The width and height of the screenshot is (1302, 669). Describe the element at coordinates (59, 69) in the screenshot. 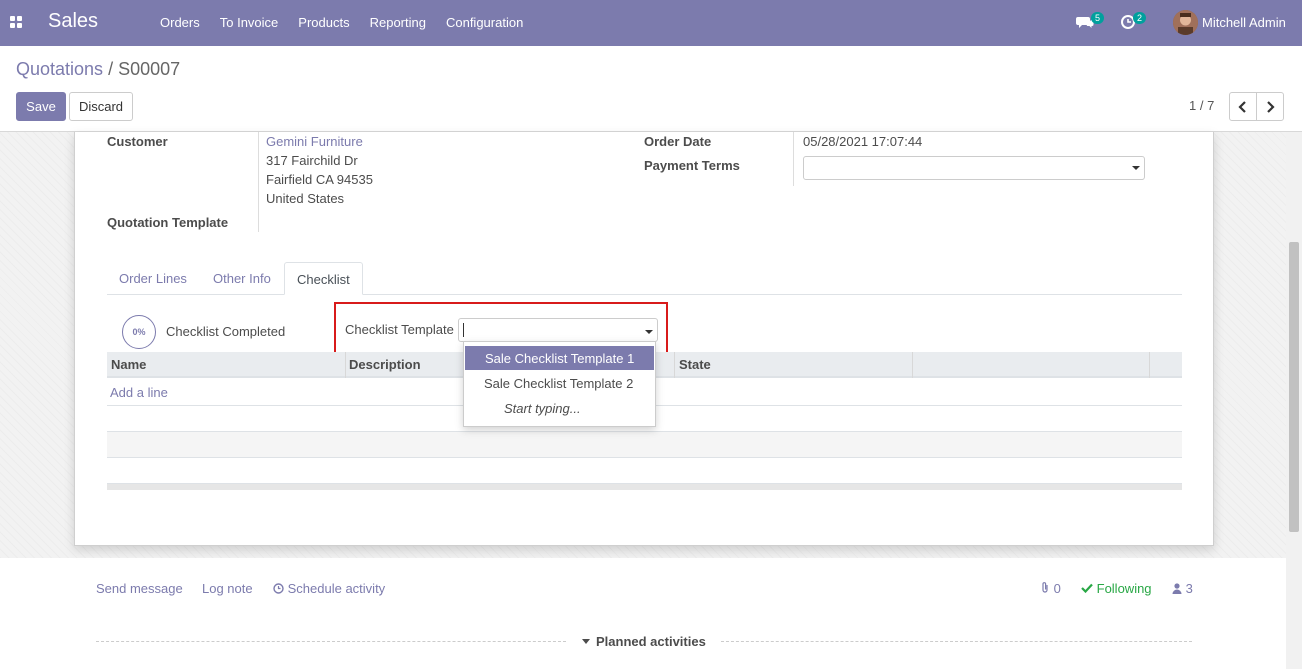

I see `breadcrumb-quotations: Quotations` at that location.